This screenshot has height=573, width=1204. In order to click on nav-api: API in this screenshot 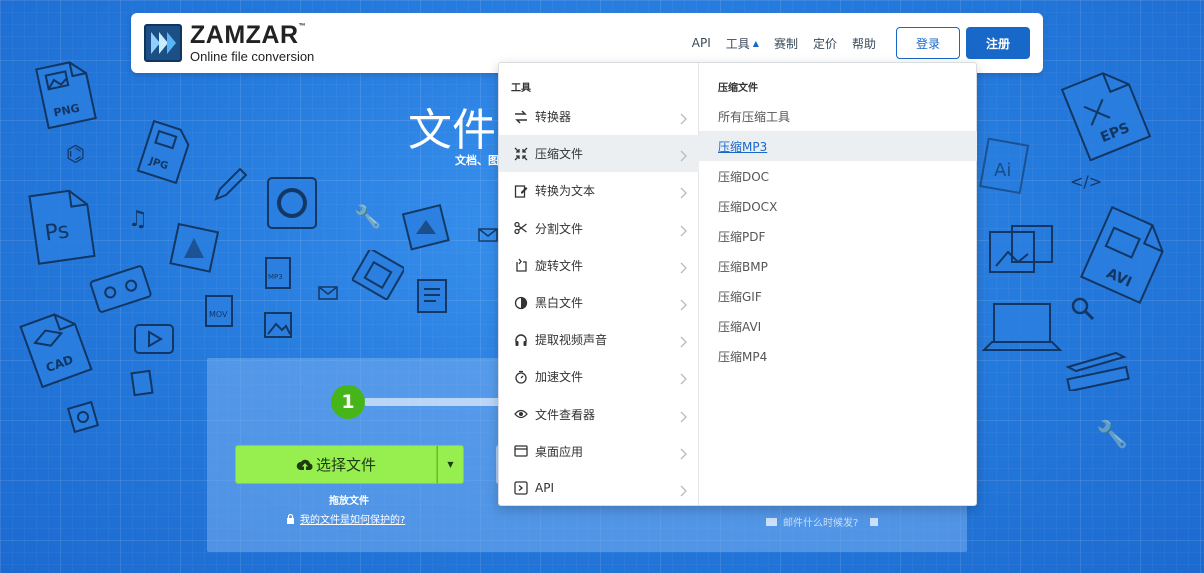, I will do `click(701, 43)`.